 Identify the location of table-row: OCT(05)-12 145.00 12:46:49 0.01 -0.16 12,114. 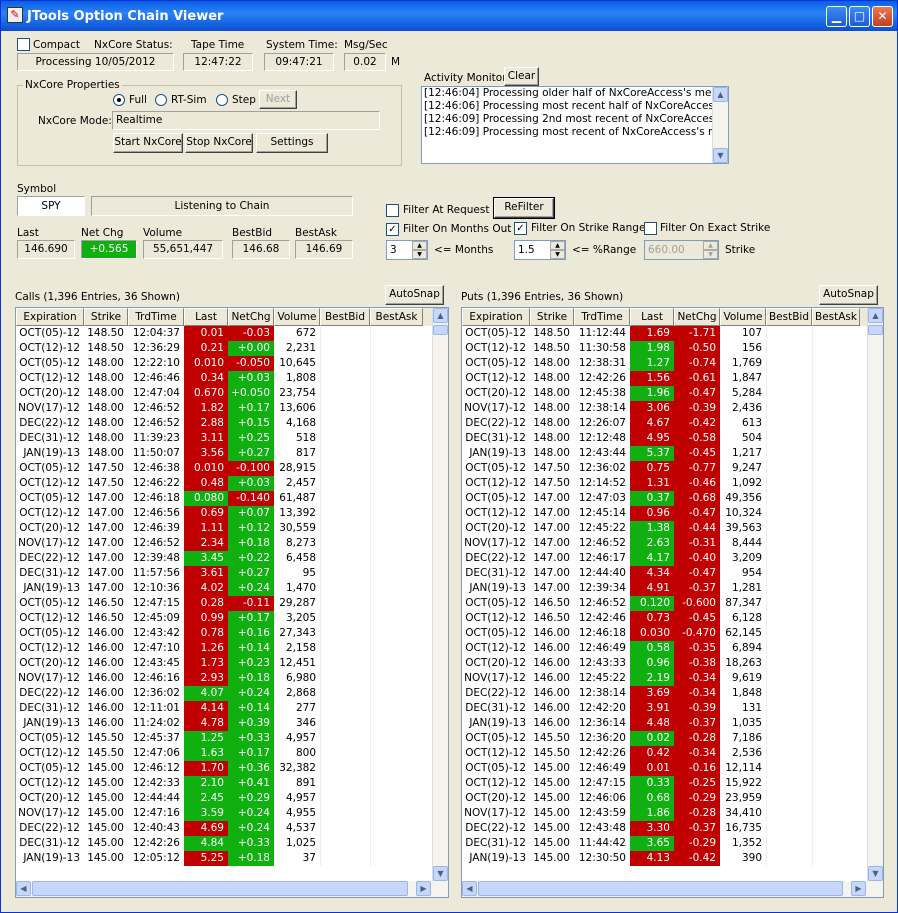
(672, 768).